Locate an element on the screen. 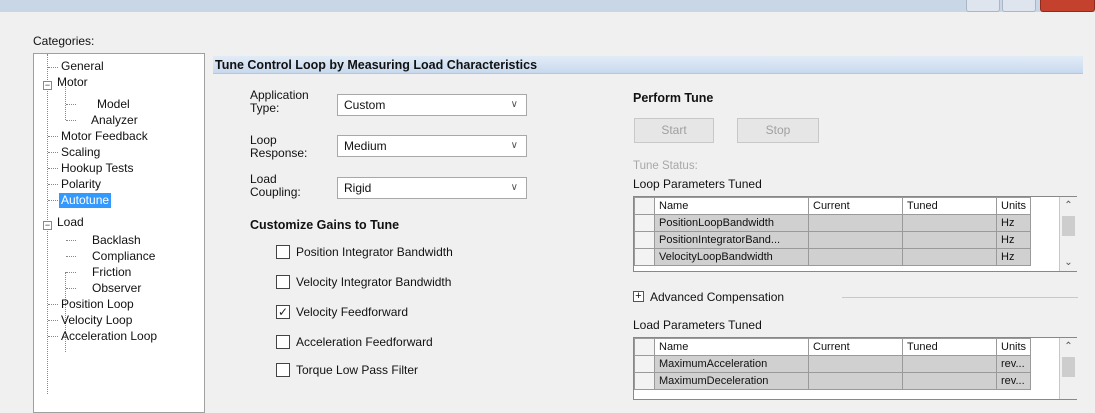 Image resolution: width=1095 pixels, height=413 pixels. categories-label: Categories: is located at coordinates (64, 41).